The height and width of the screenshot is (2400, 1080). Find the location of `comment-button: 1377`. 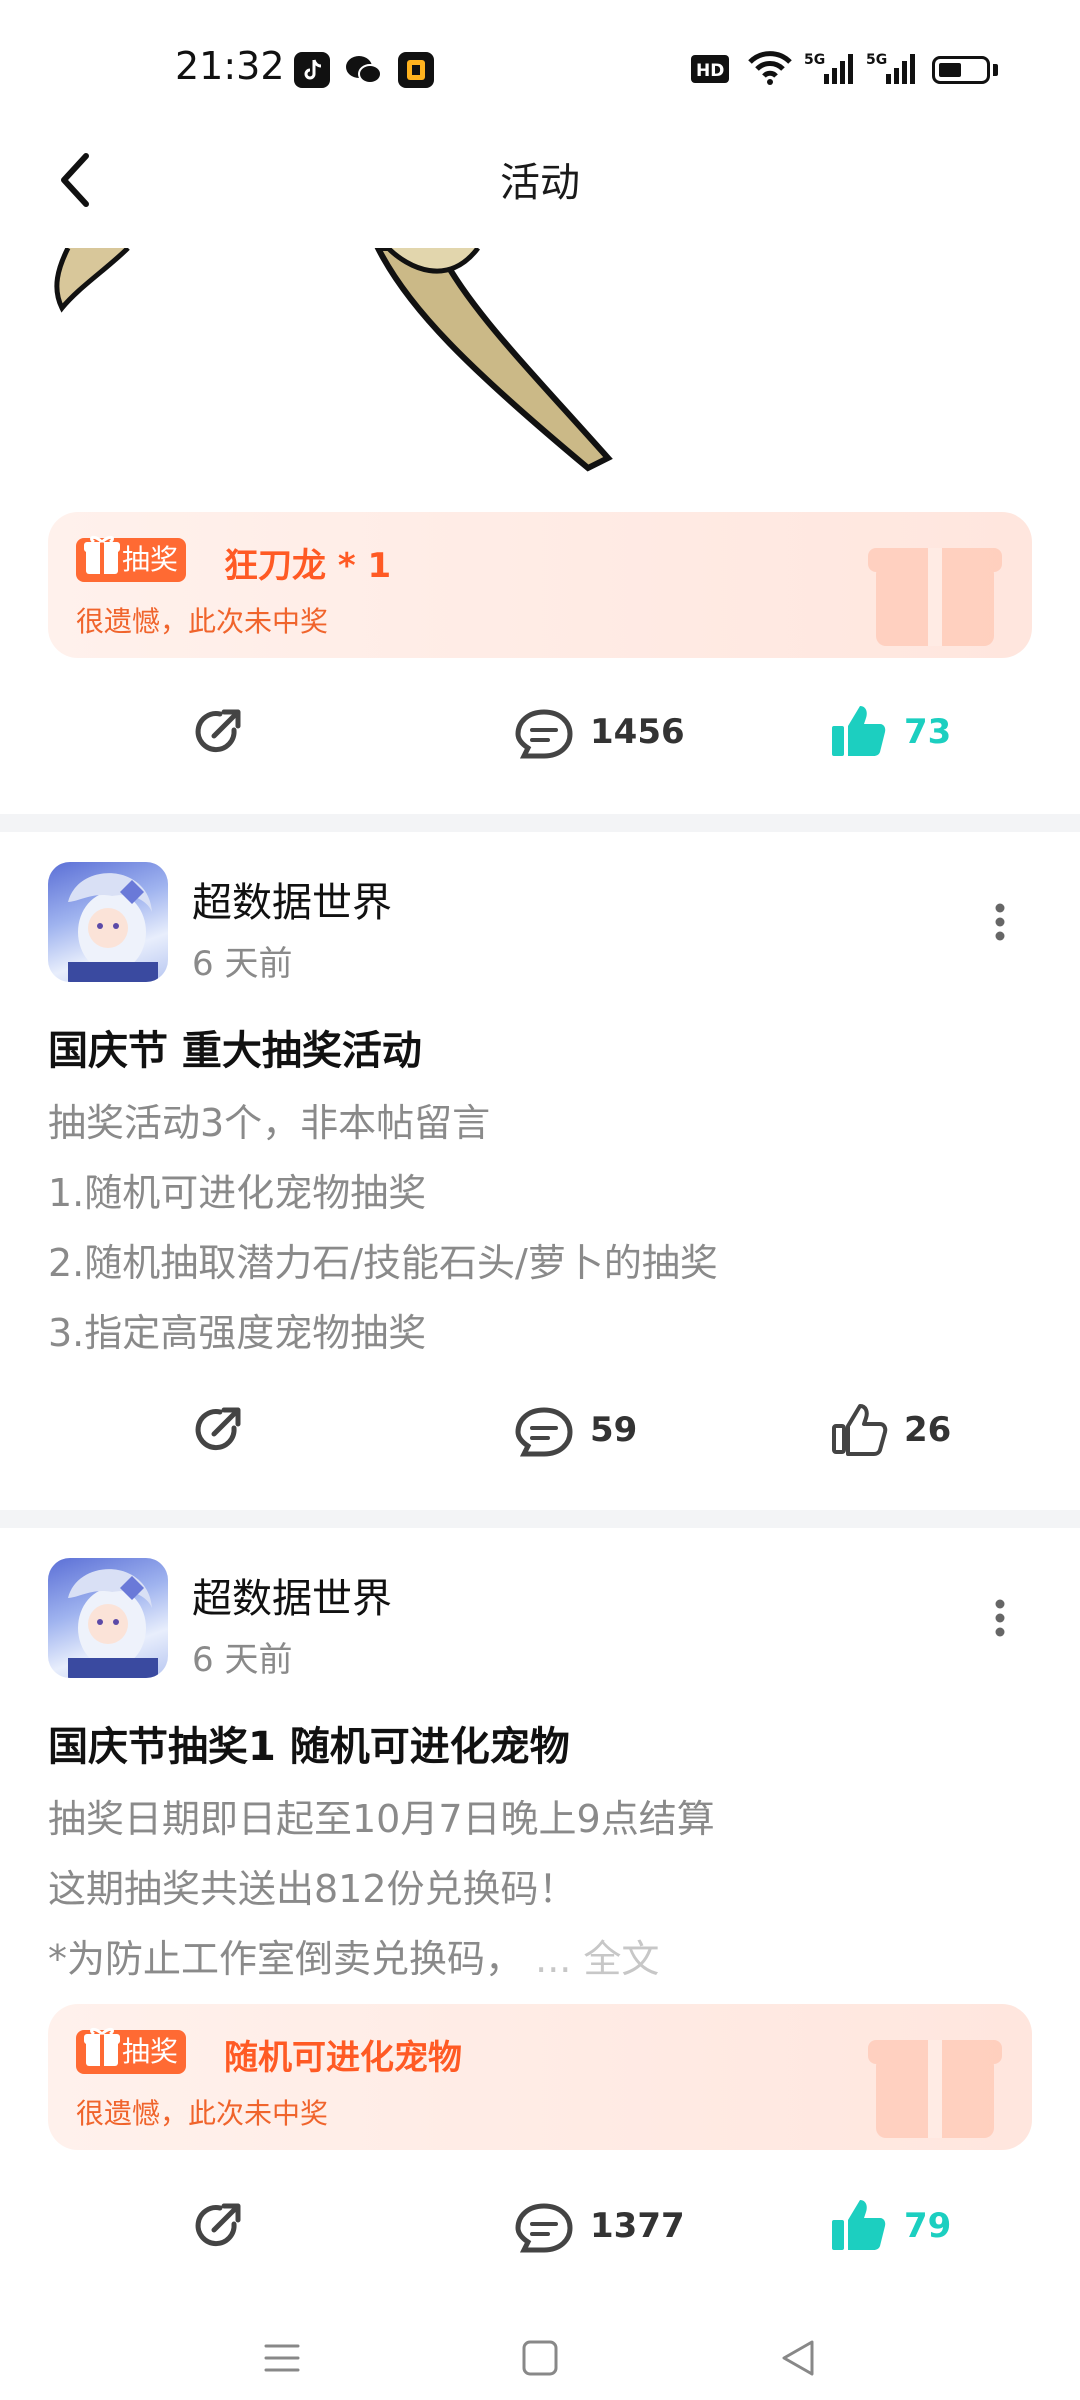

comment-button: 1377 is located at coordinates (604, 2228).